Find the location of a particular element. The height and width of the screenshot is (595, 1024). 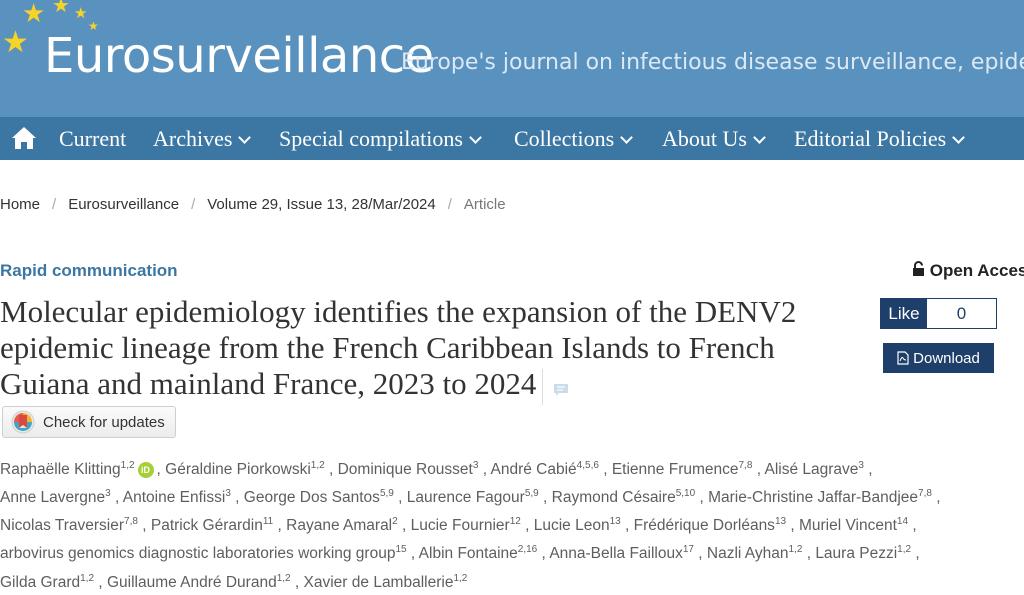

author-affiliation: 2,16 is located at coordinates (527, 550).